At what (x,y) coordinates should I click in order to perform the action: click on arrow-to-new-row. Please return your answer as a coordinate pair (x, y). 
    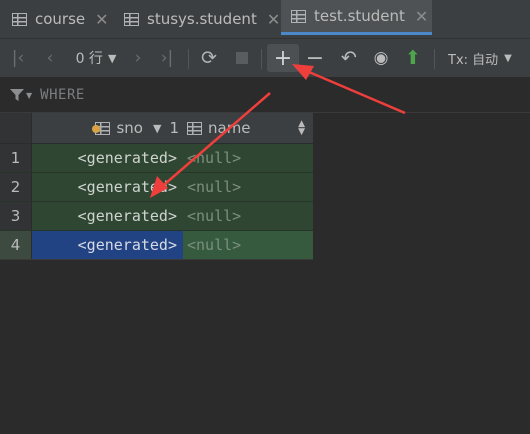
    Looking at the image, I should click on (210, 145).